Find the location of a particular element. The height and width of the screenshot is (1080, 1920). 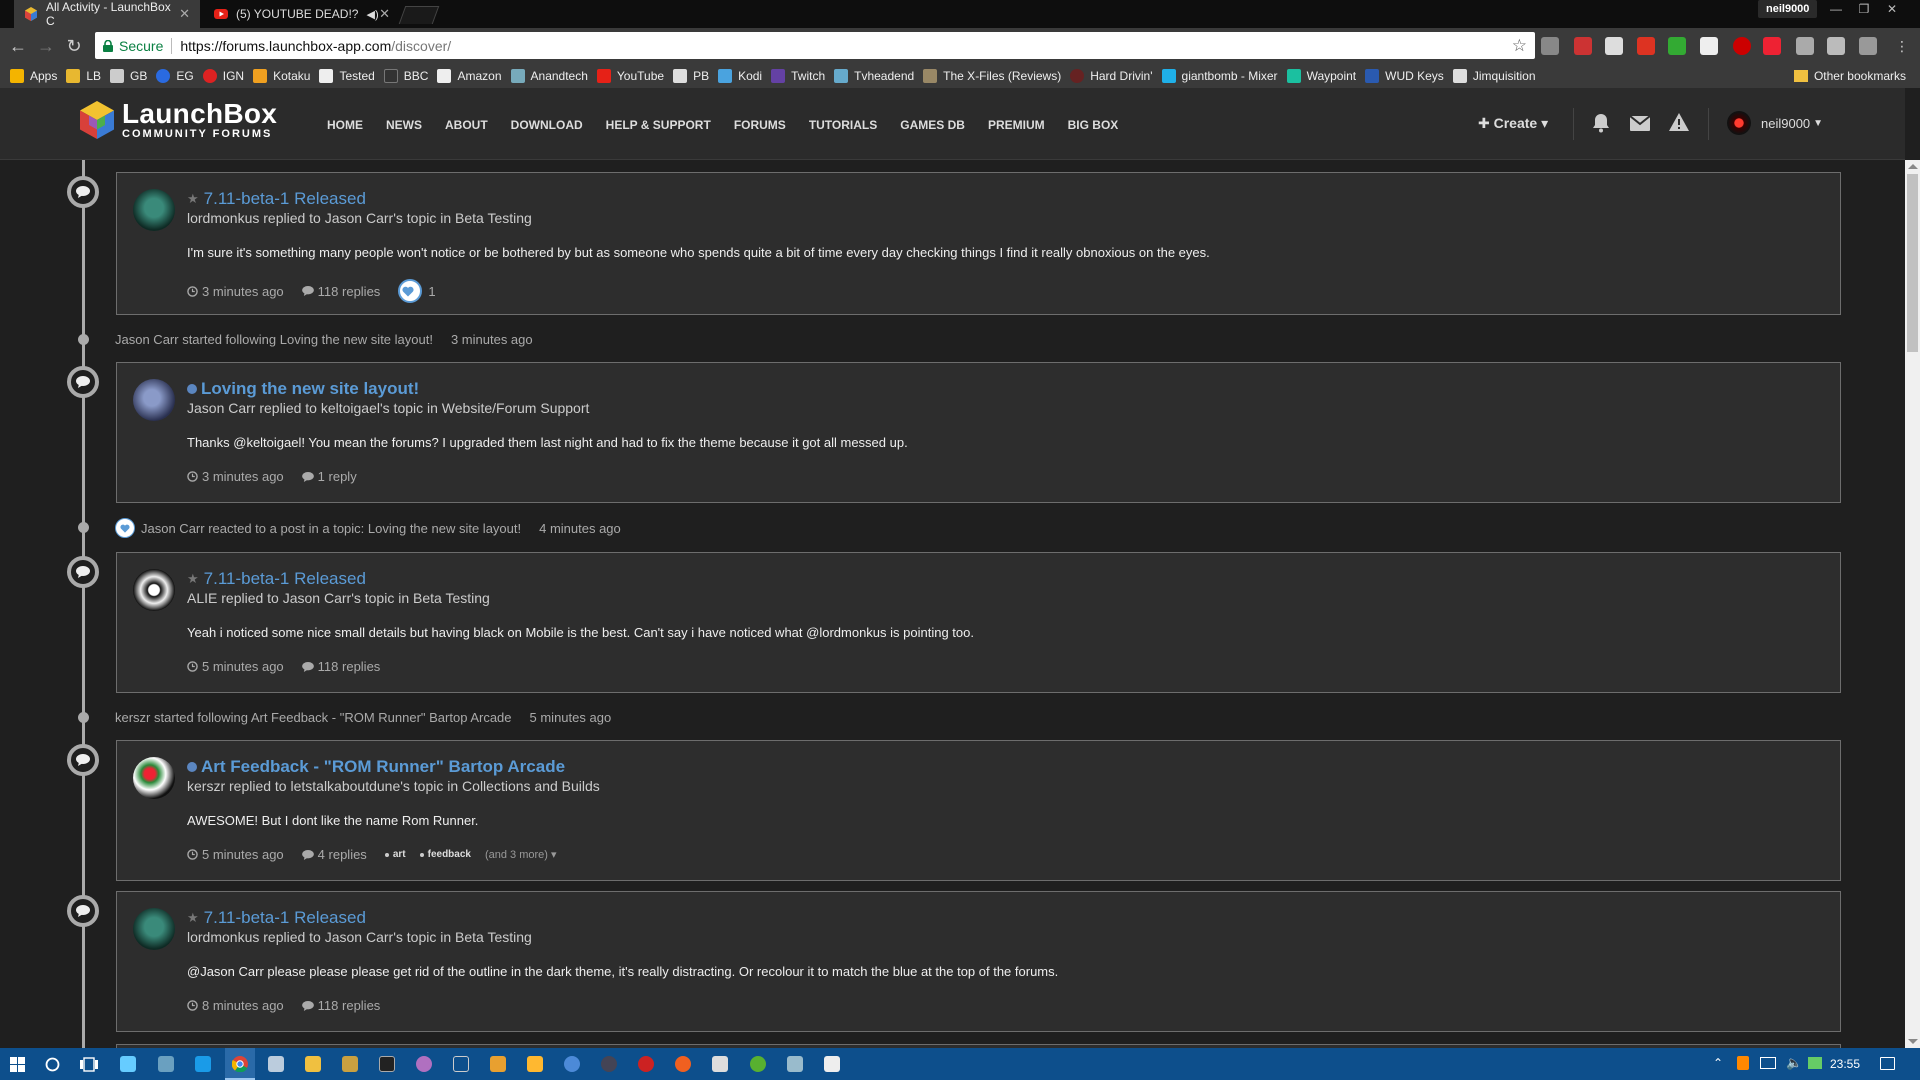

bookmark-item: Waypoint is located at coordinates (1321, 76).